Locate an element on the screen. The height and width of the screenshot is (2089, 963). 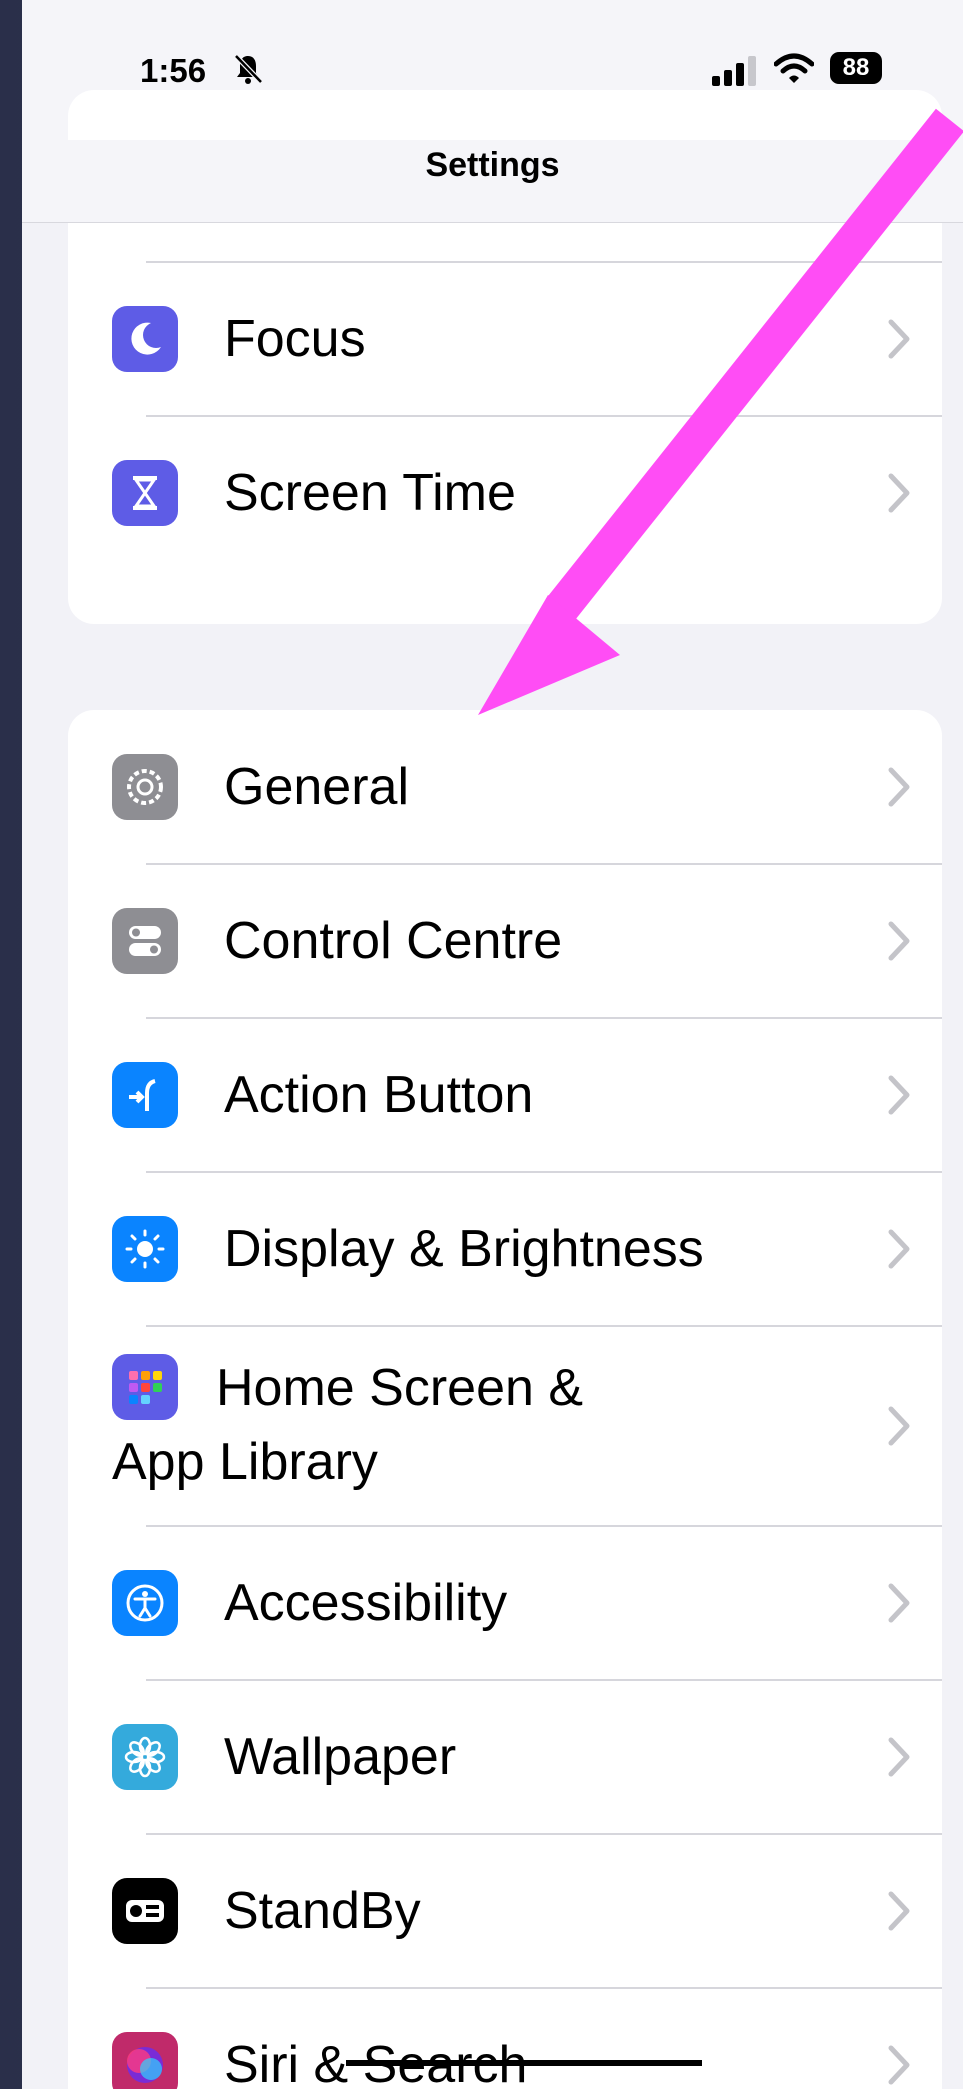
settings-row-accessibility: Accessibility is located at coordinates (505, 1603).